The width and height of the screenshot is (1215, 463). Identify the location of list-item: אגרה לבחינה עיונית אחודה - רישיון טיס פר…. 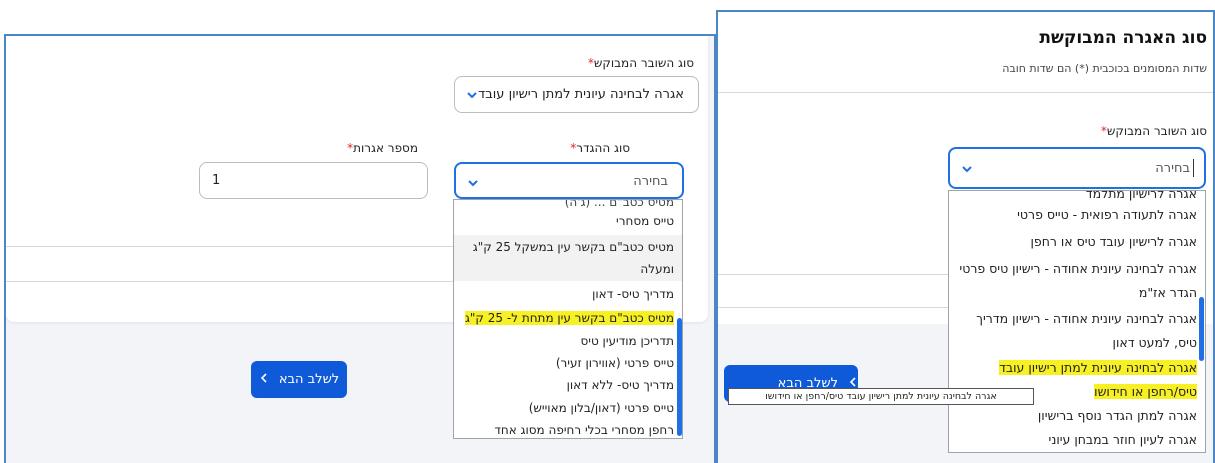
(1077, 280).